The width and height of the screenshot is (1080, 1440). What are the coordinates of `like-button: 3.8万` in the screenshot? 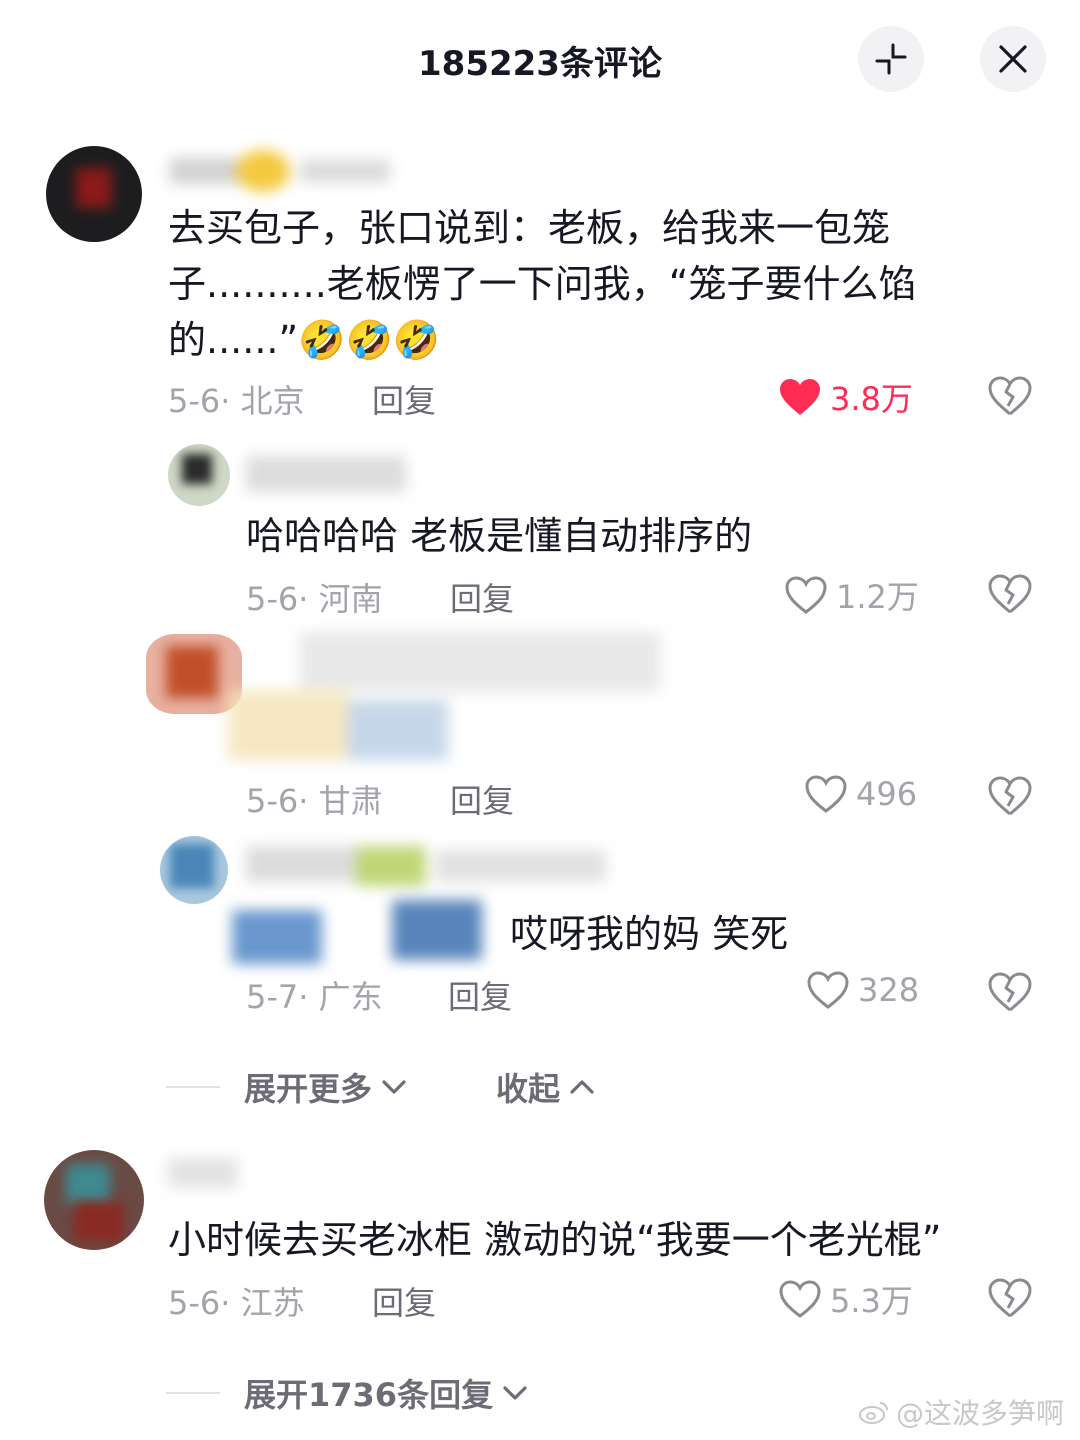 It's located at (845, 397).